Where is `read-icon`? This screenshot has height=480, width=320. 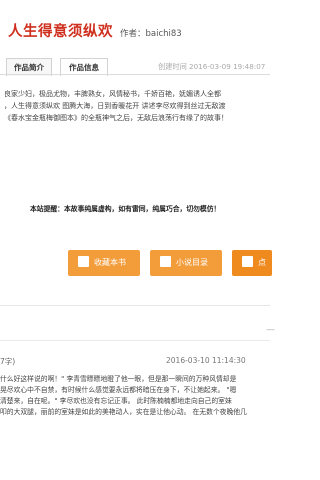
read-icon is located at coordinates (247, 261).